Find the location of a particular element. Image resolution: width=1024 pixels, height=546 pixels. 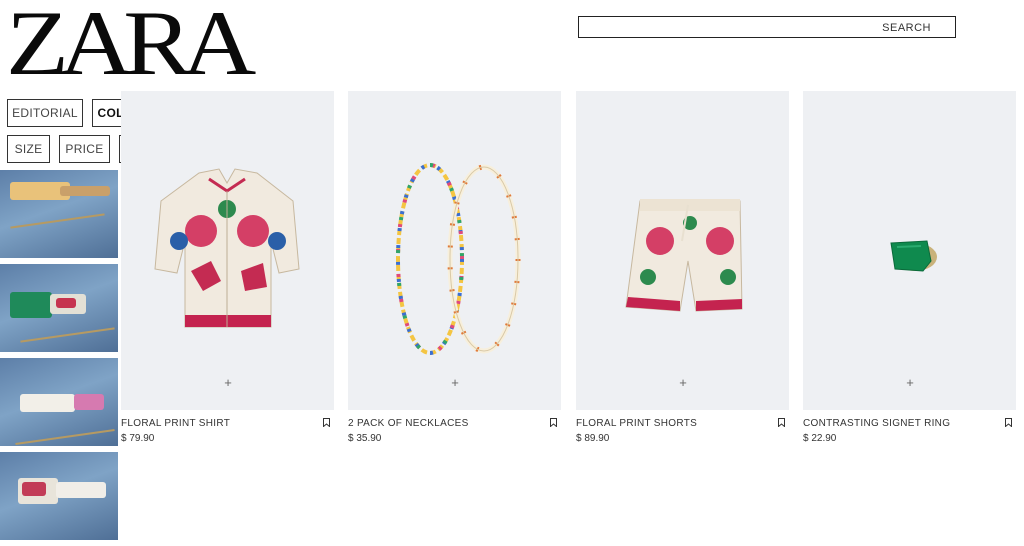

product-price: $ 22.90 is located at coordinates (820, 438).